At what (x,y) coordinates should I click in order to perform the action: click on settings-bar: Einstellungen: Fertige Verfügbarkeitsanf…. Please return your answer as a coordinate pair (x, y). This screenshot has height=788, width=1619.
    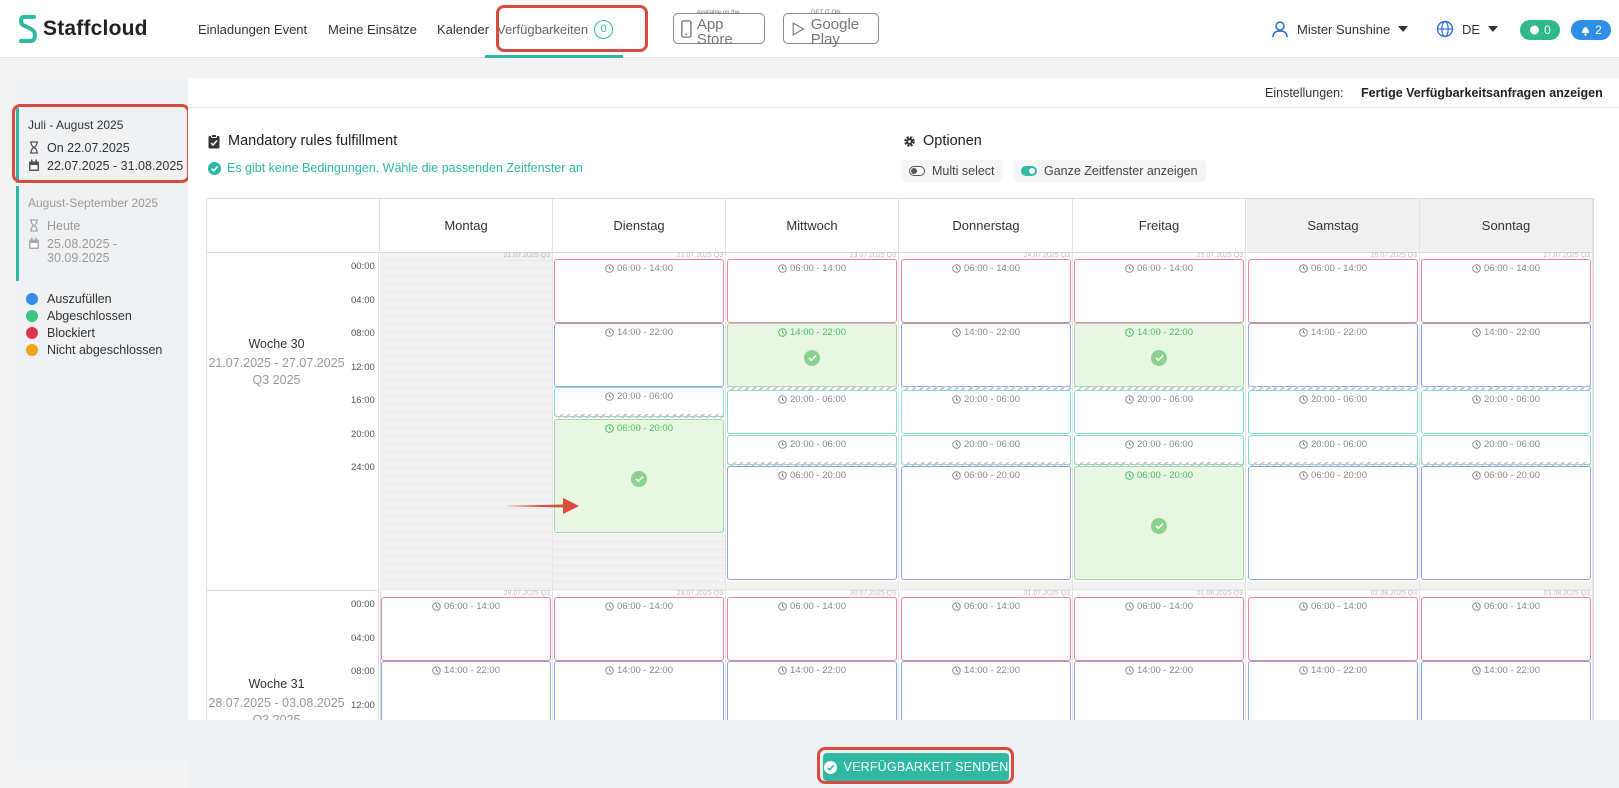
    Looking at the image, I should click on (903, 93).